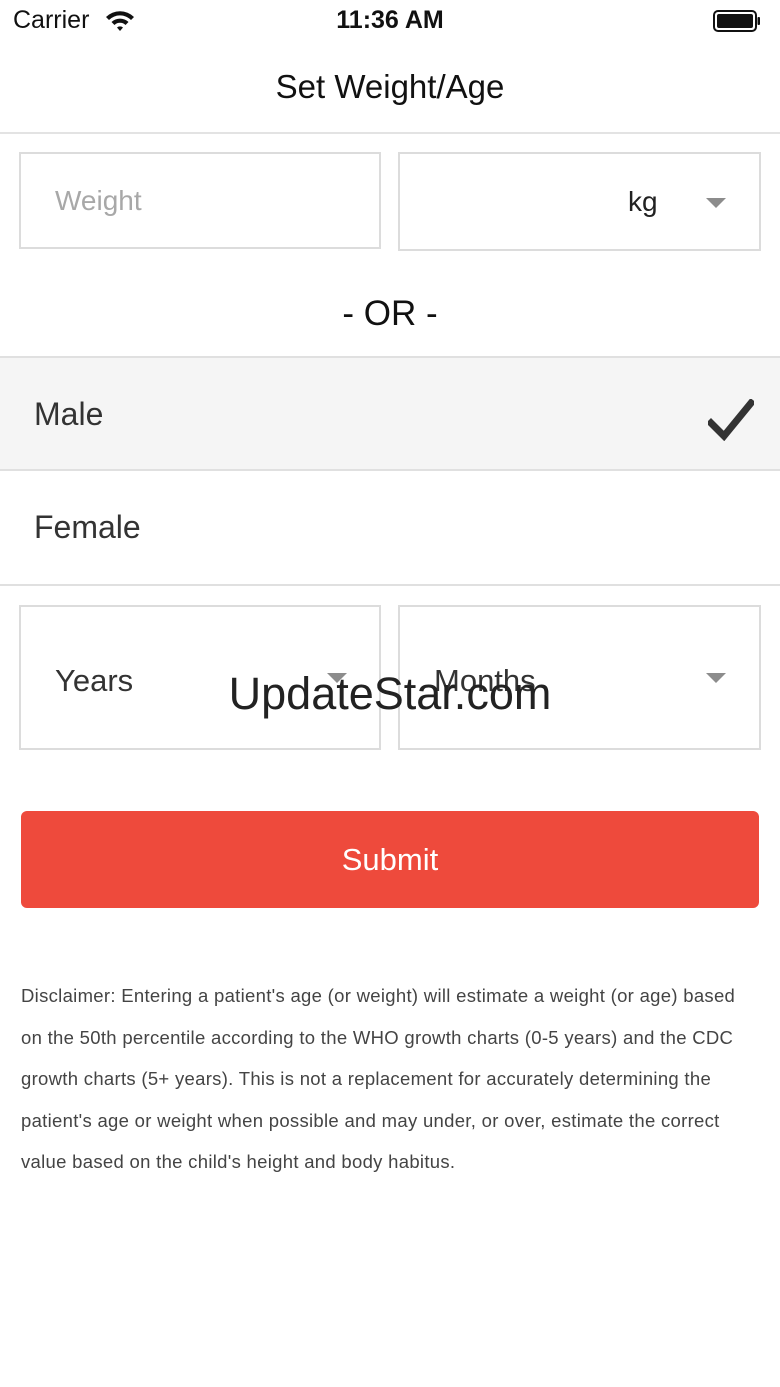  I want to click on months-select: Months, so click(579, 677).